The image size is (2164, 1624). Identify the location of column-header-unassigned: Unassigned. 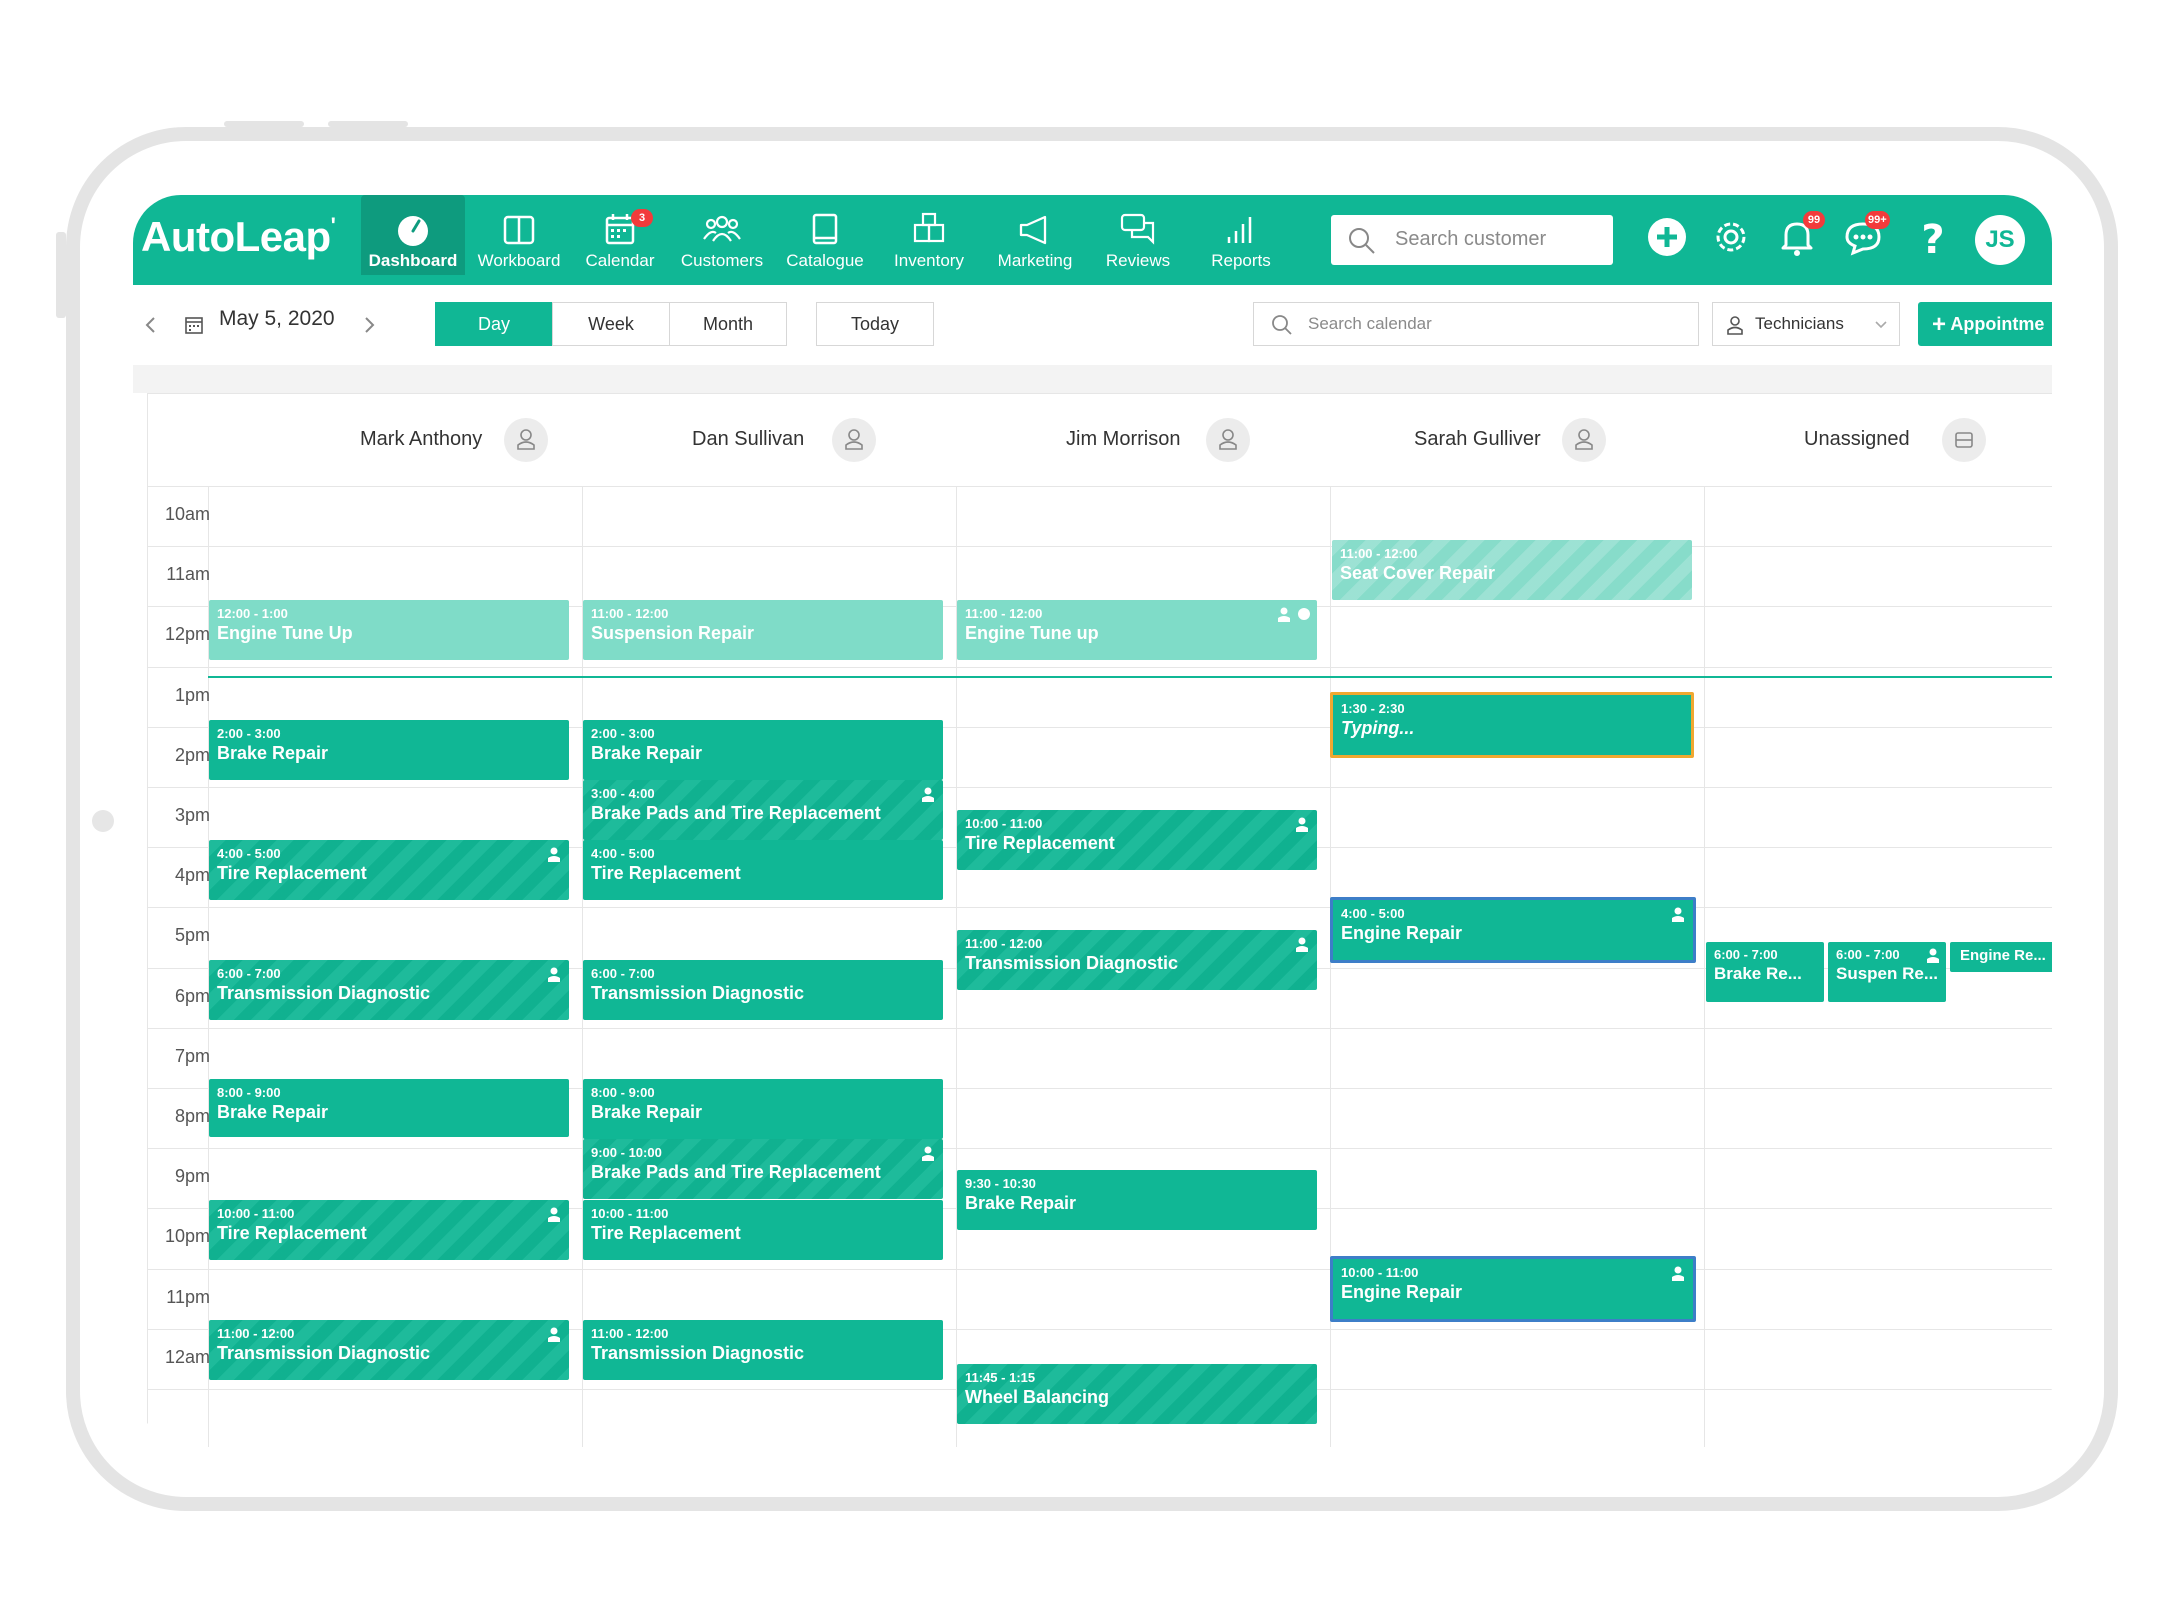
(1878, 440).